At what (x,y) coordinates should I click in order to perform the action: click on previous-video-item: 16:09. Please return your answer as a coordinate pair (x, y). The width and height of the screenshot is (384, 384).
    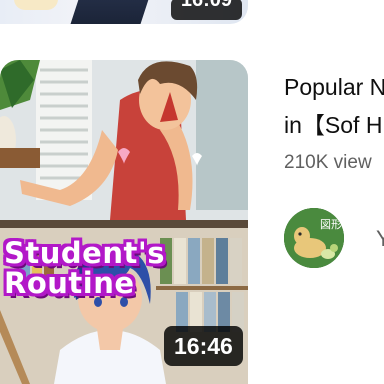
    Looking at the image, I should click on (192, 15).